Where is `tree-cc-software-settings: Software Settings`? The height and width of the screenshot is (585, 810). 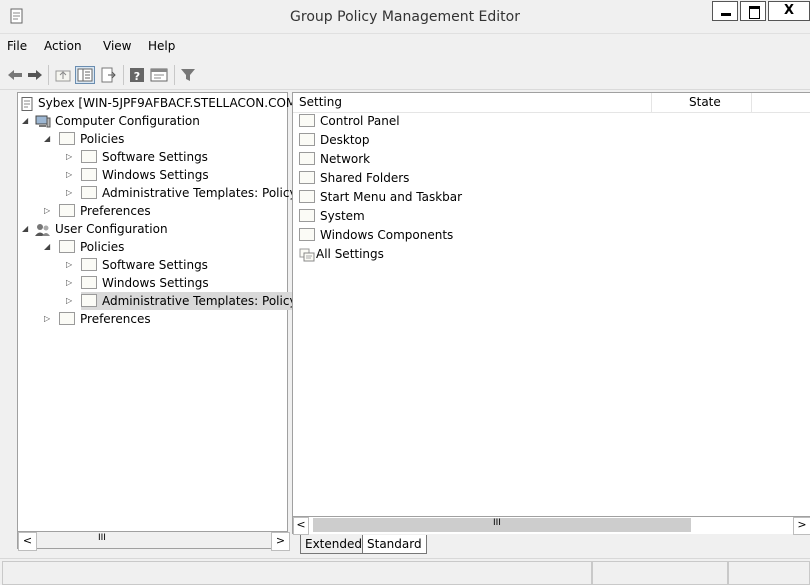 tree-cc-software-settings: Software Settings is located at coordinates (144, 157).